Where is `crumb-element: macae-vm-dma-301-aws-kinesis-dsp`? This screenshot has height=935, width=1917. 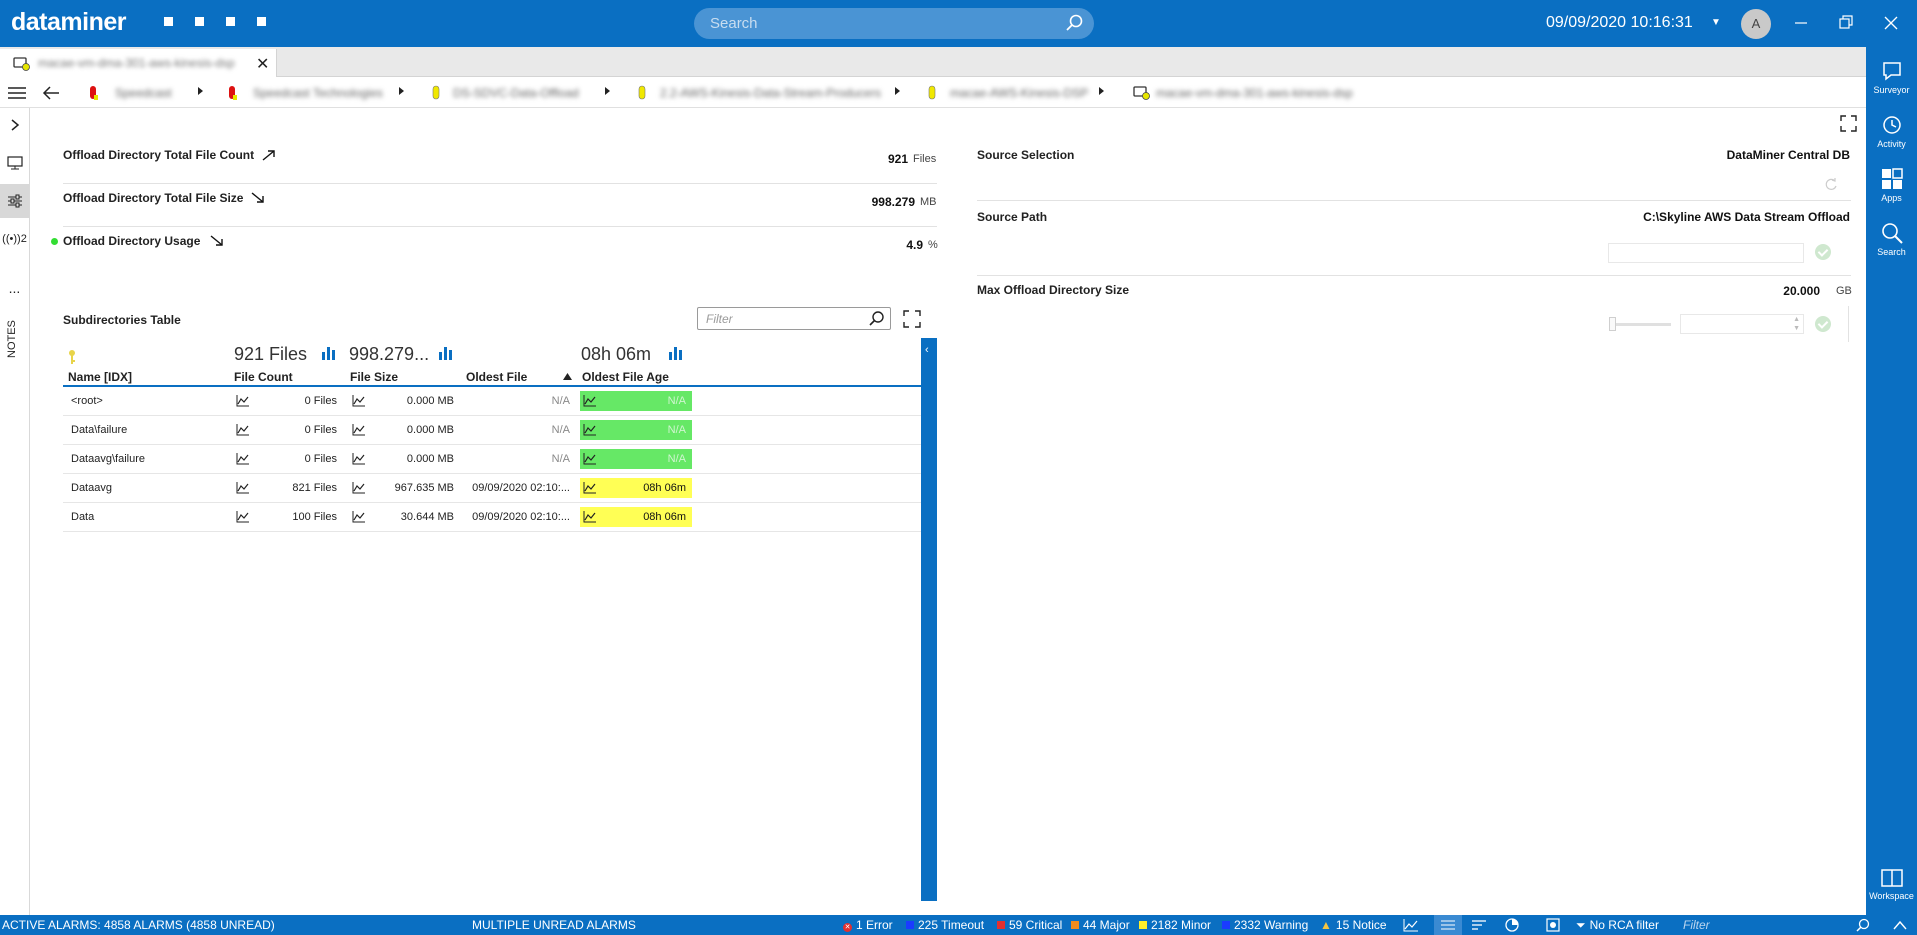
crumb-element: macae-vm-dma-301-aws-kinesis-dsp is located at coordinates (1254, 93).